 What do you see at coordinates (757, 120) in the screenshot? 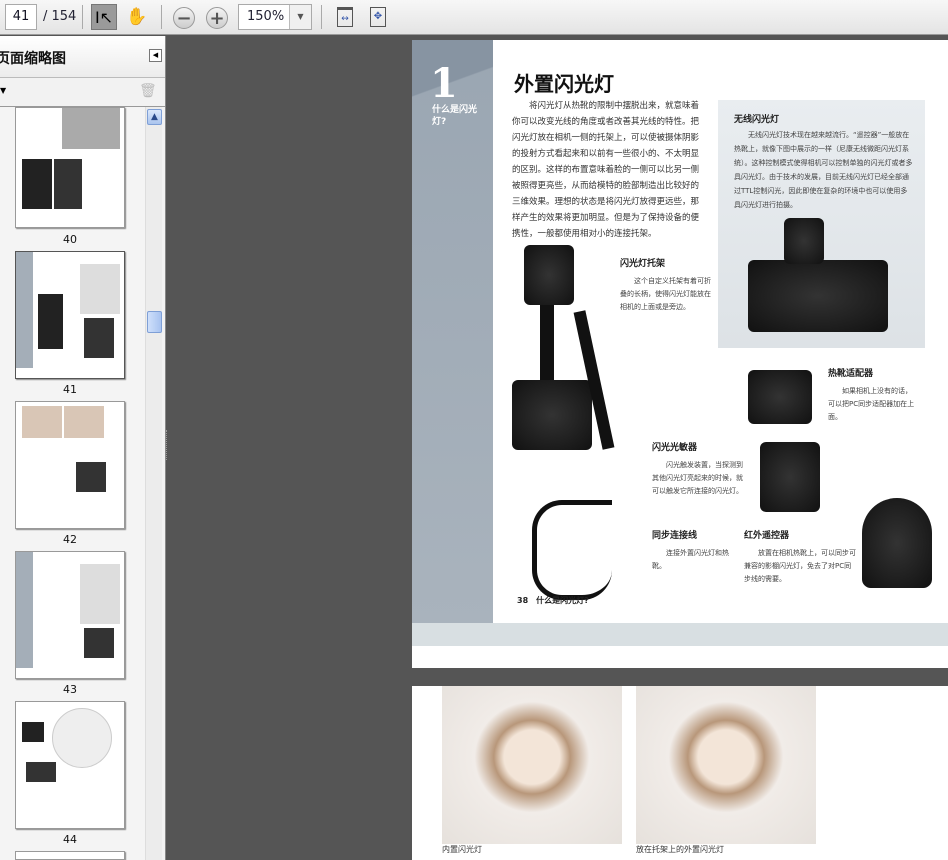
I see `box-title: 无线闪光灯` at bounding box center [757, 120].